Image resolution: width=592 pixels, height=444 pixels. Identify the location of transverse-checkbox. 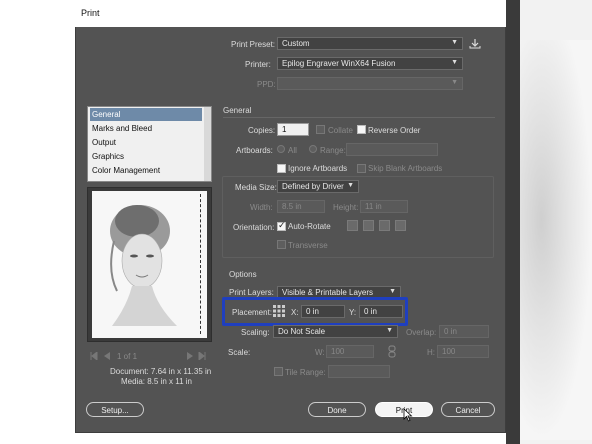
(281, 244).